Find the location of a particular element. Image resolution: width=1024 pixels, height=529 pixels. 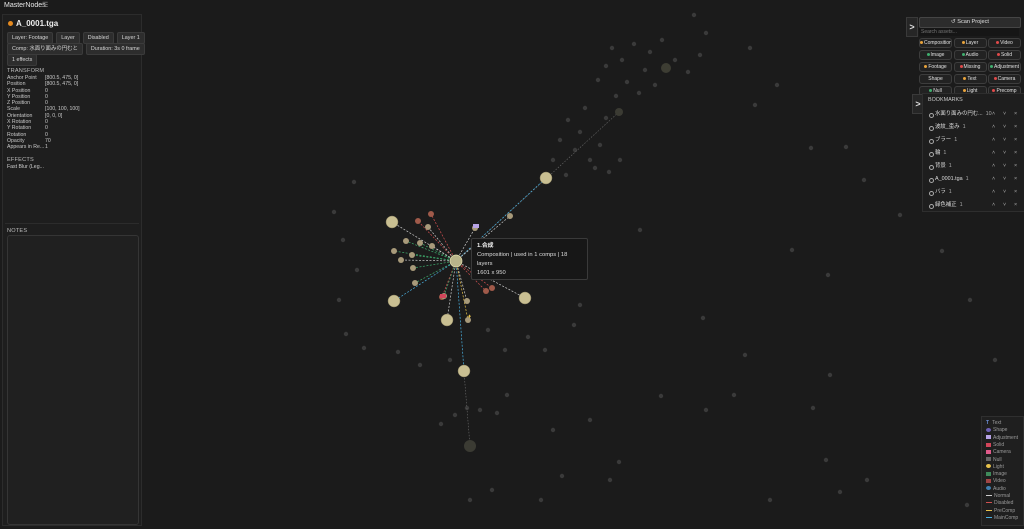

chip-duration: Duration: 3s 0 frame is located at coordinates (115, 49).